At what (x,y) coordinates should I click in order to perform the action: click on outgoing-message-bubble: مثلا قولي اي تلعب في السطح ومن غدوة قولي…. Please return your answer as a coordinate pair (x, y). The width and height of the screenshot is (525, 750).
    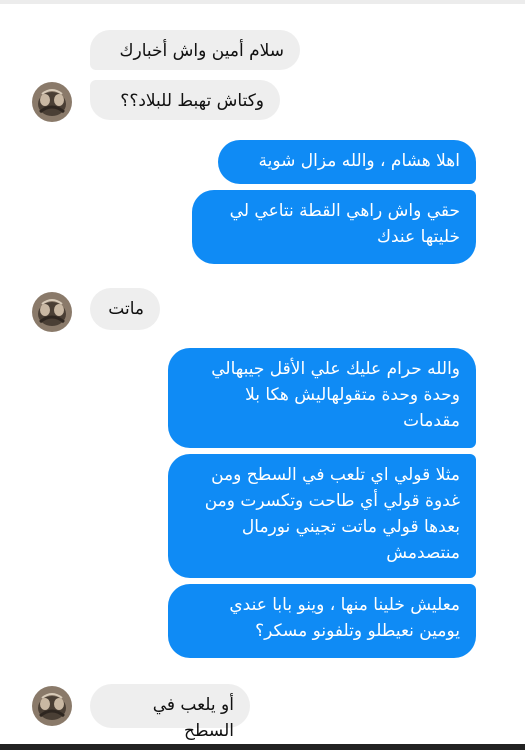
    Looking at the image, I should click on (322, 516).